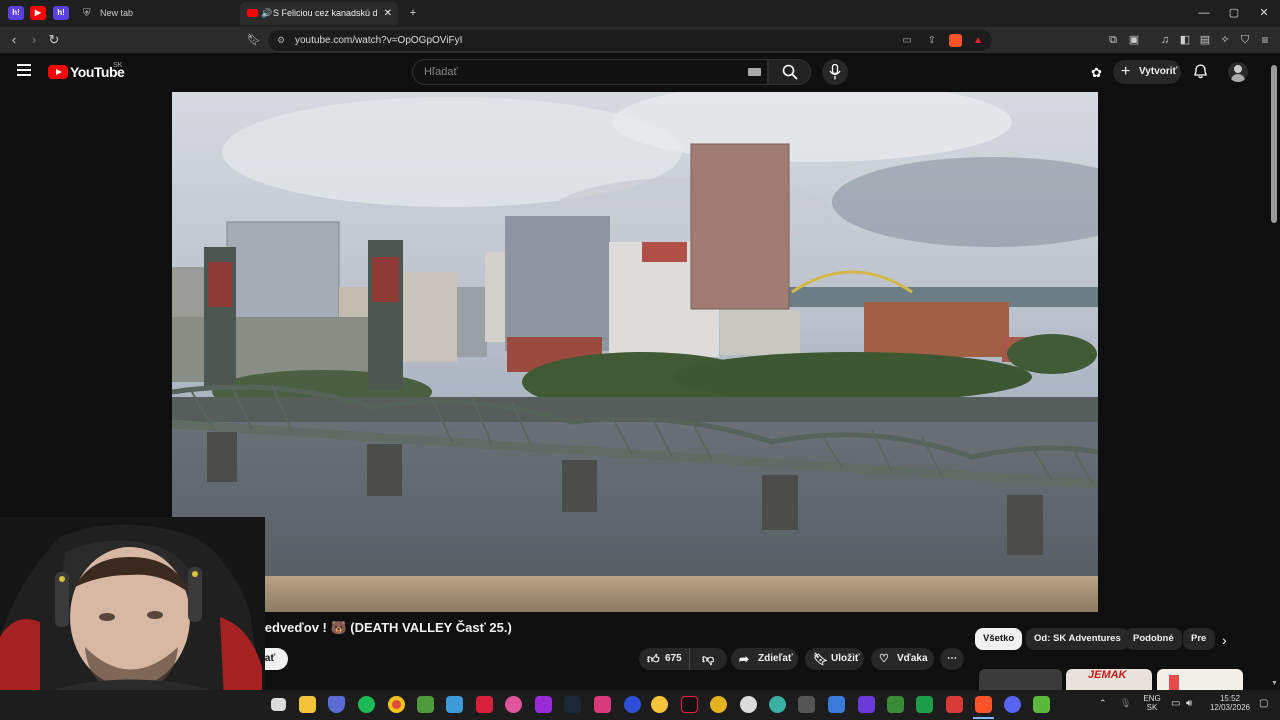 Image resolution: width=1280 pixels, height=720 pixels. What do you see at coordinates (1205, 40) in the screenshot?
I see `wallet-icon: ▤` at bounding box center [1205, 40].